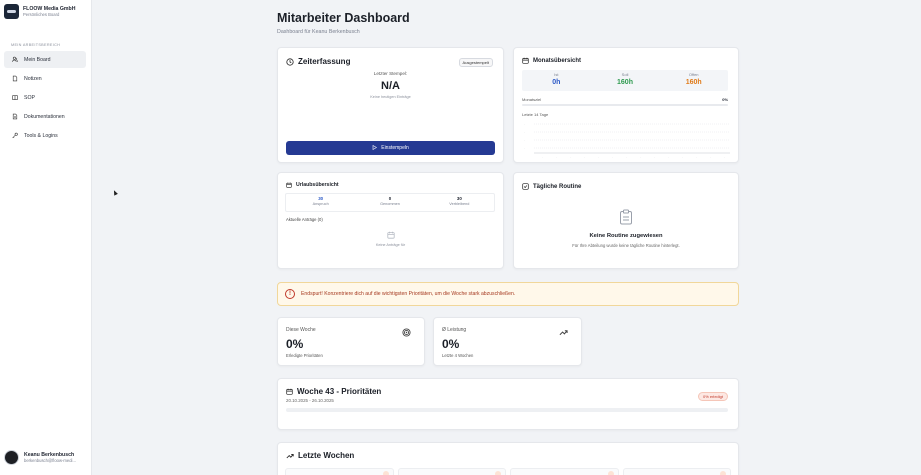  Describe the element at coordinates (15, 135) in the screenshot. I see `key-icon` at that location.